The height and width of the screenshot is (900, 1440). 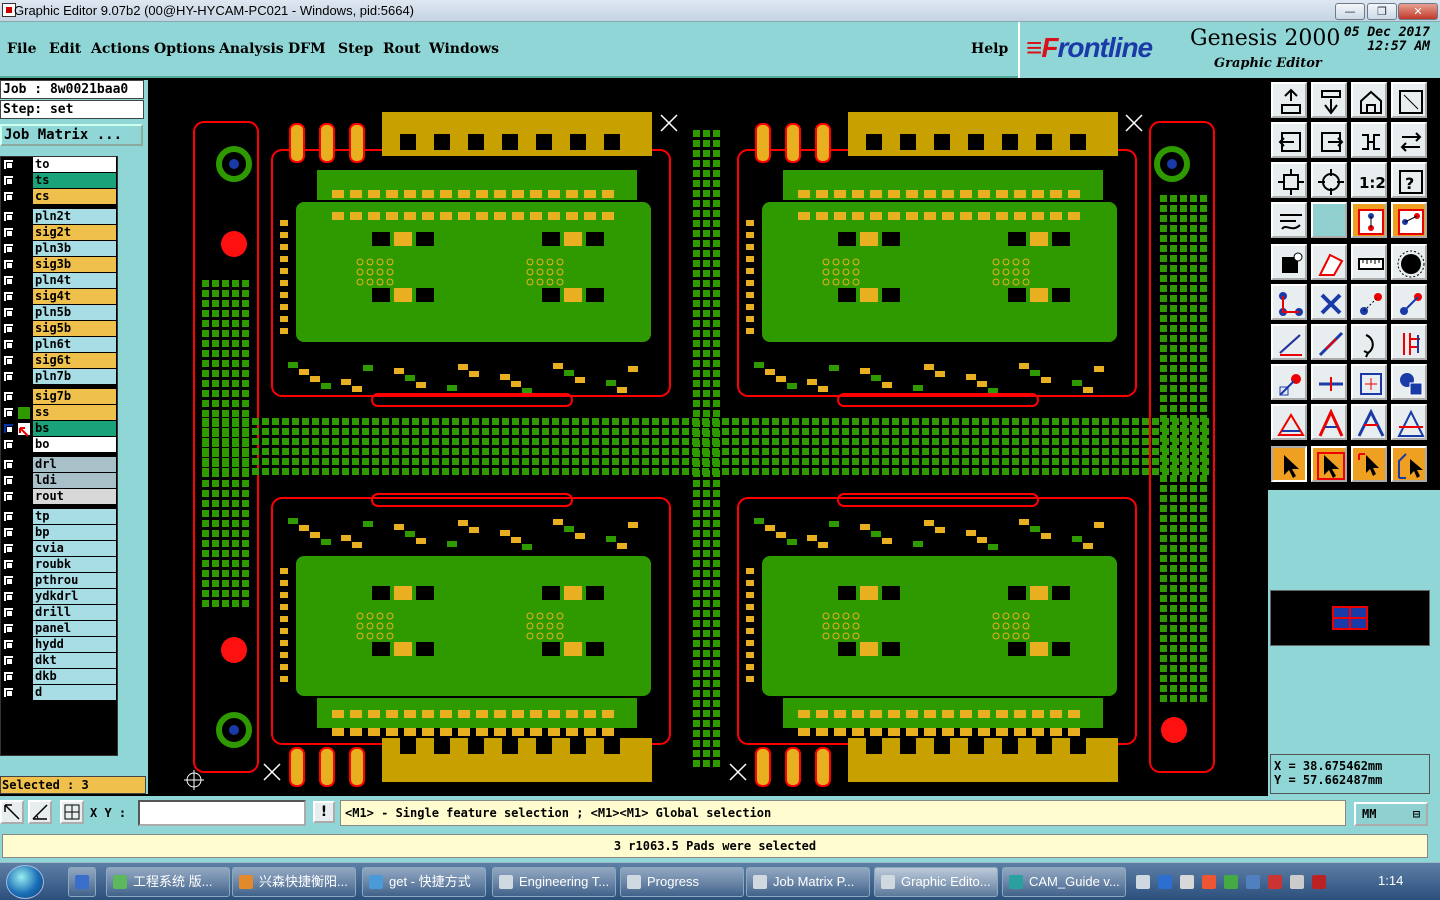 I want to click on layer-row-tp: tp, so click(x=60, y=517).